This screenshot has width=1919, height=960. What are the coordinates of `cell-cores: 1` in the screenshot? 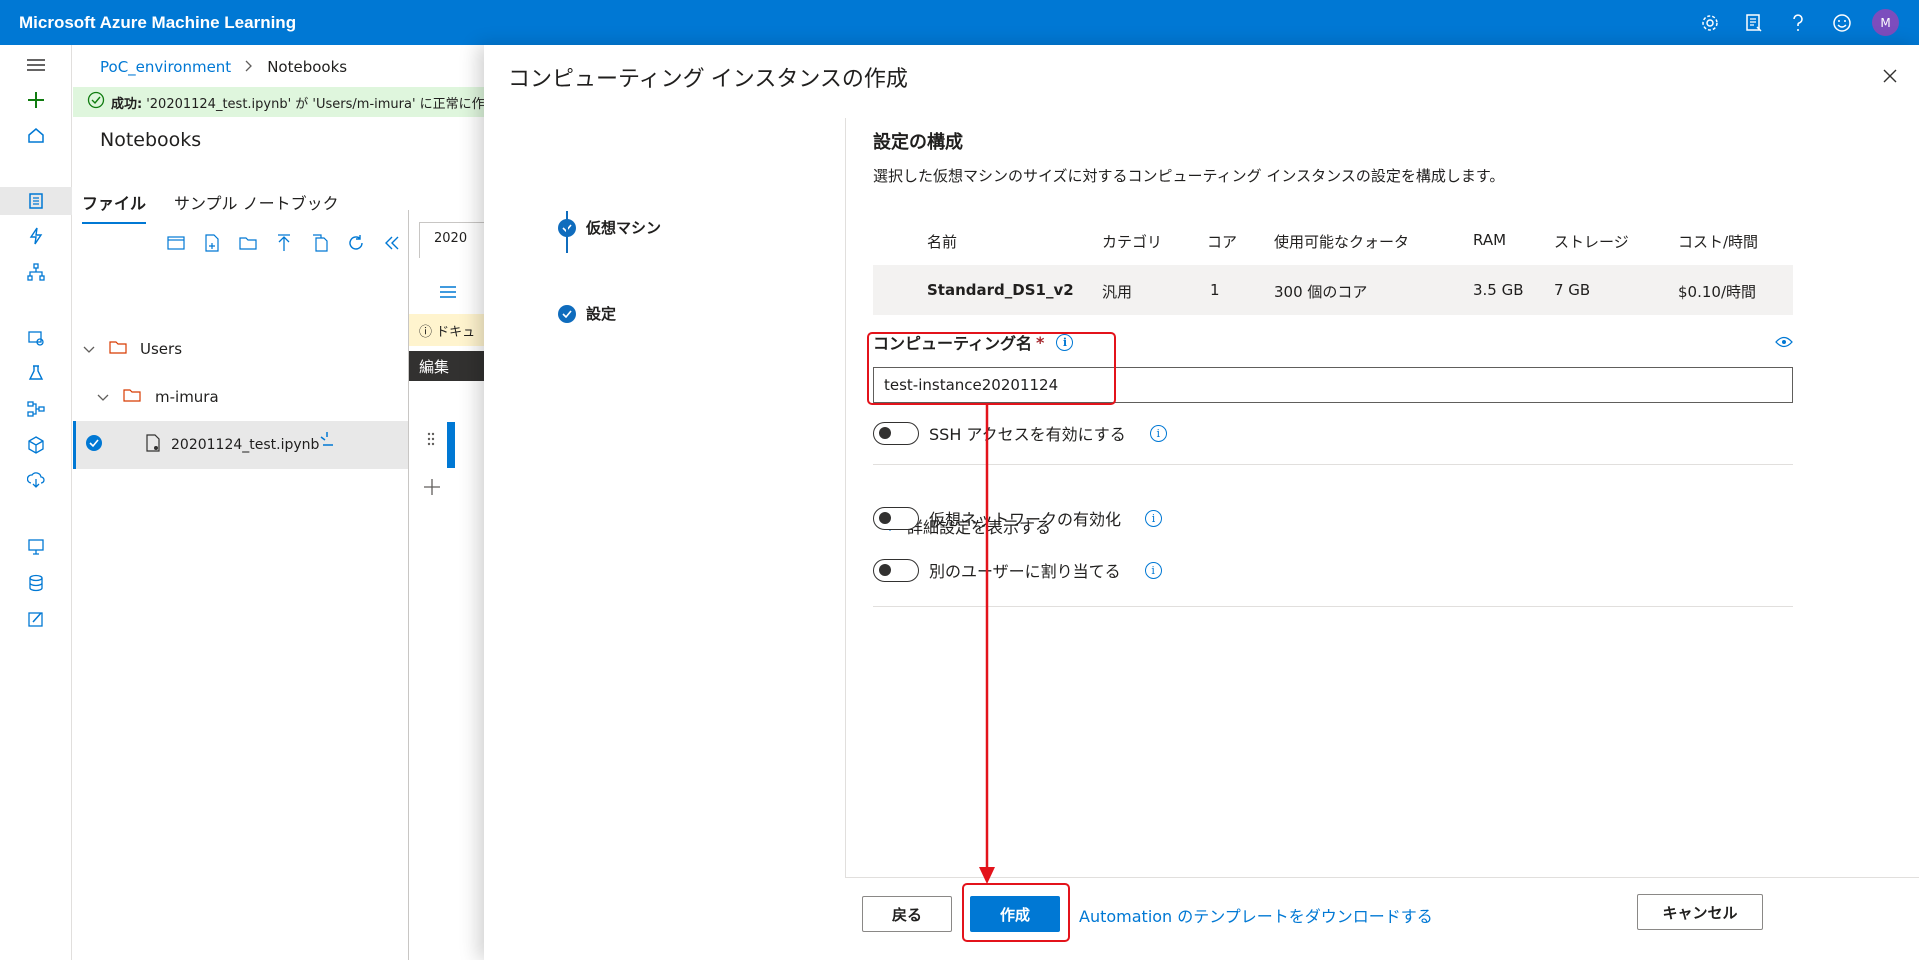 It's located at (1215, 290).